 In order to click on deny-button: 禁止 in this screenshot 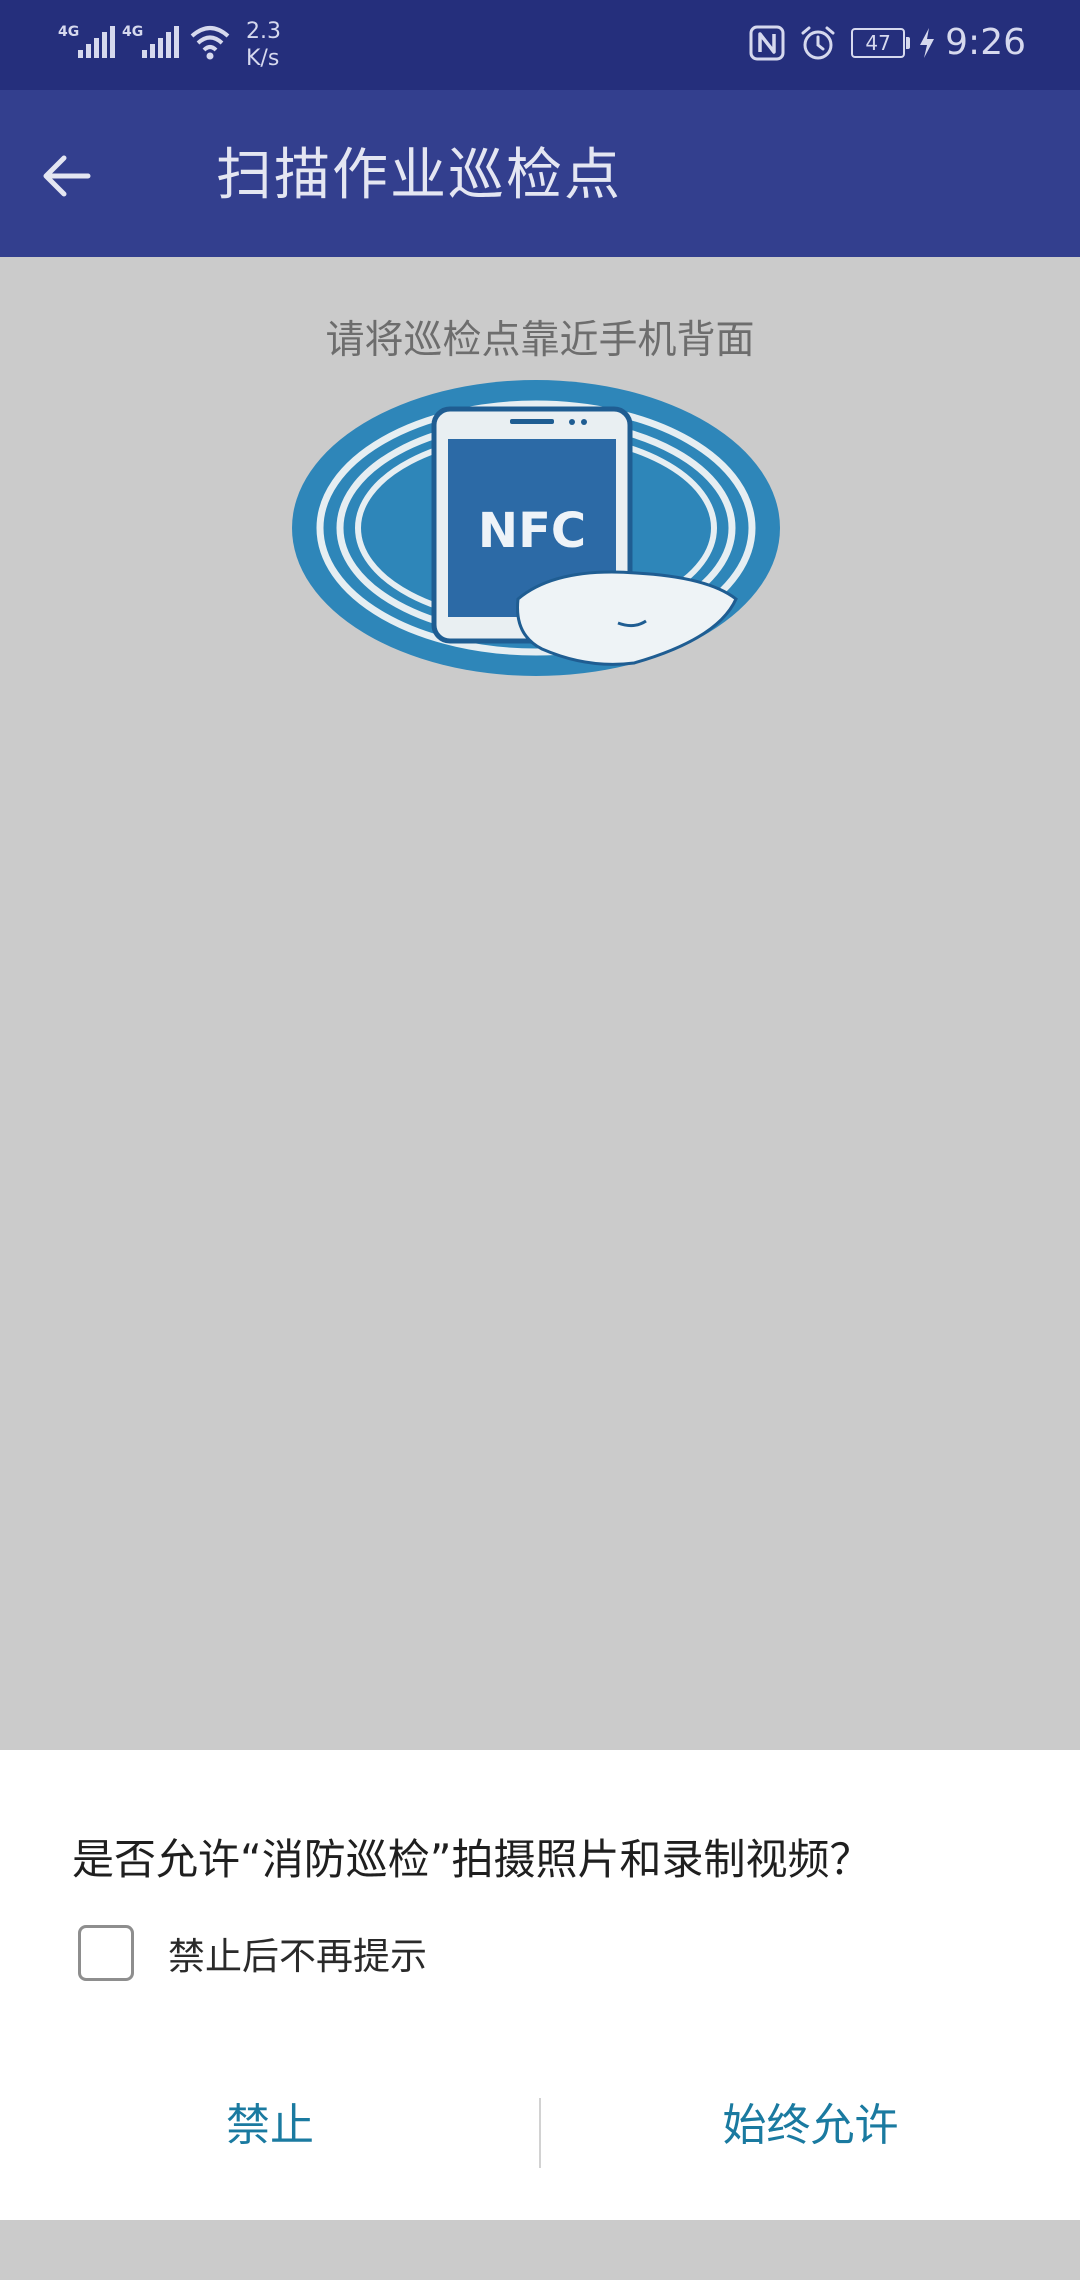, I will do `click(270, 2121)`.